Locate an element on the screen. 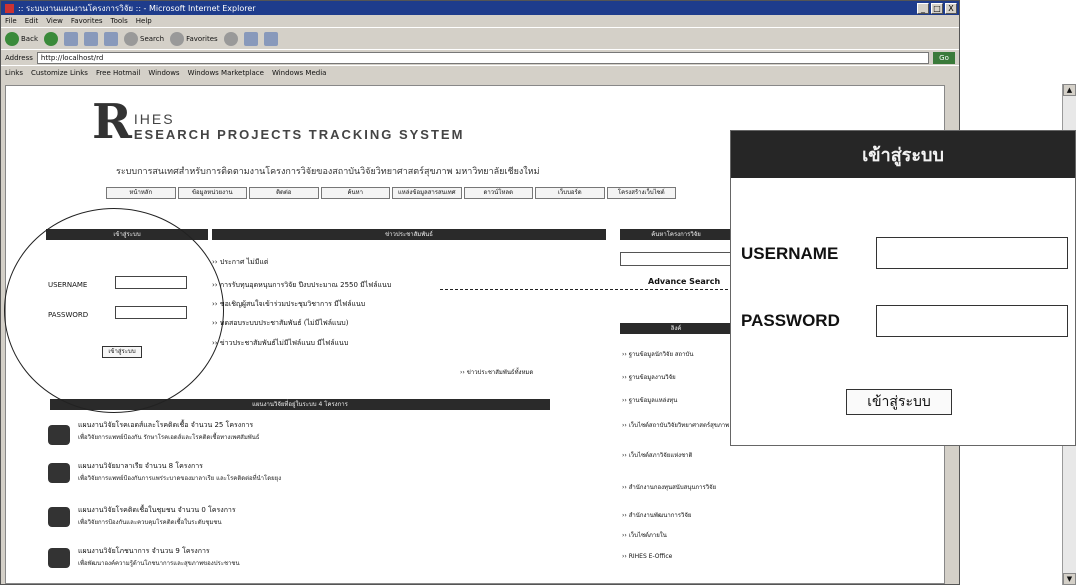  nav-webboard: เว็บบอร์ด is located at coordinates (570, 193).